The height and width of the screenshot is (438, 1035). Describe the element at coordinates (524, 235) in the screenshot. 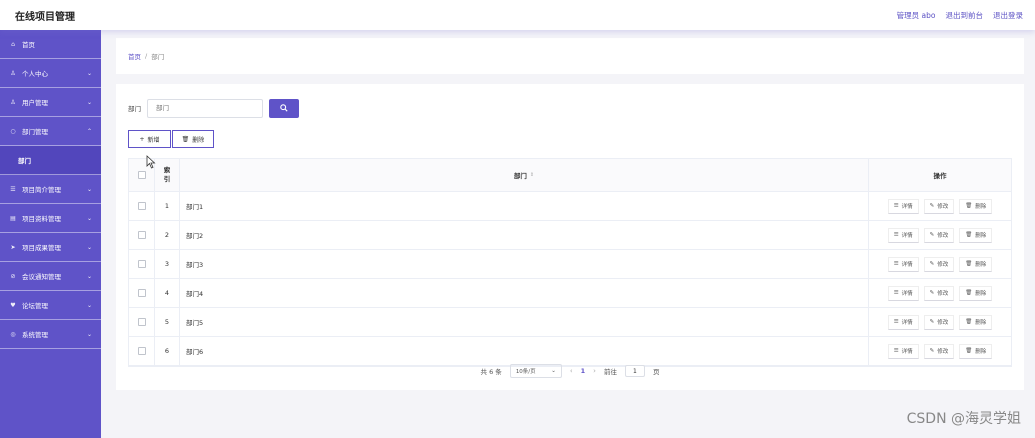

I see `row-name-cell: 部门2` at that location.